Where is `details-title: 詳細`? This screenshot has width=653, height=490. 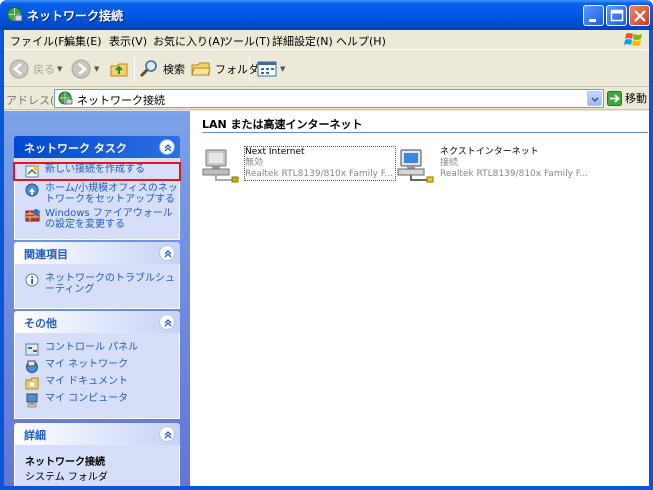 details-title: 詳細 is located at coordinates (35, 435).